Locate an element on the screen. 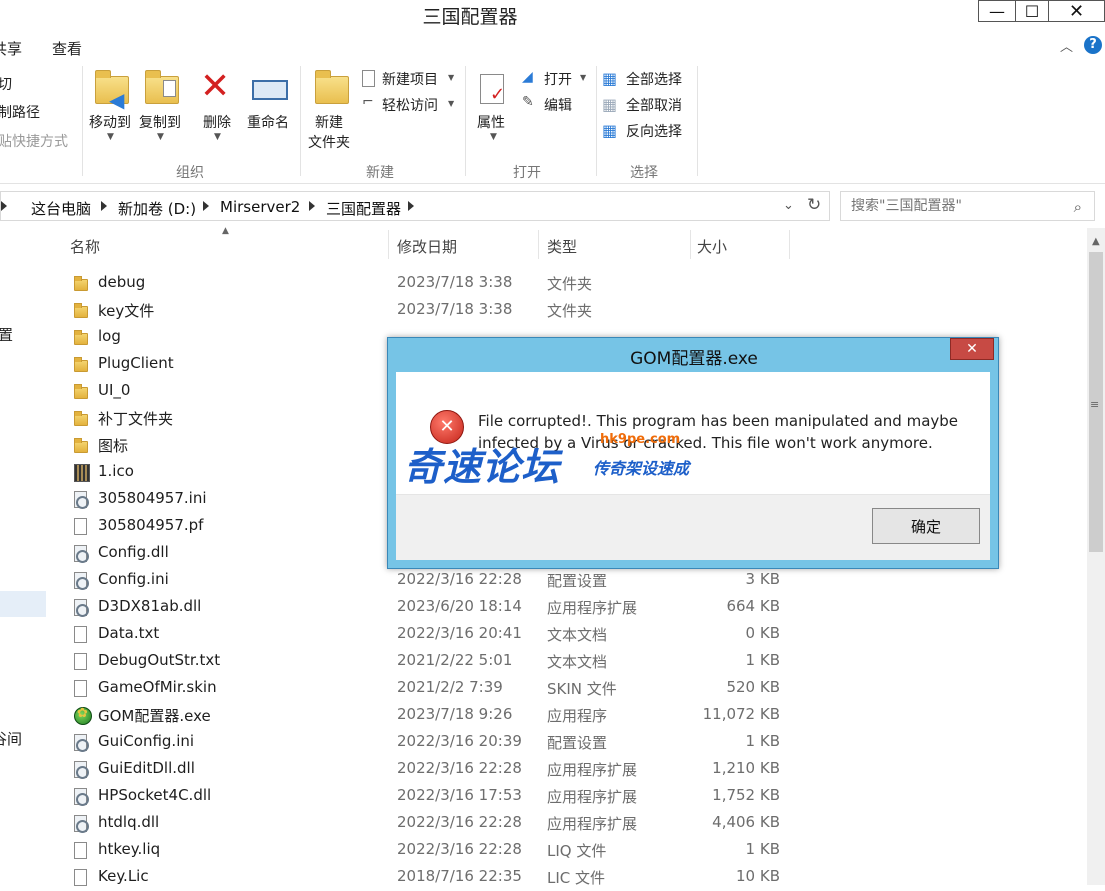 The image size is (1105, 891). navigation-pane: 置 谷间 is located at coordinates (24, 556).